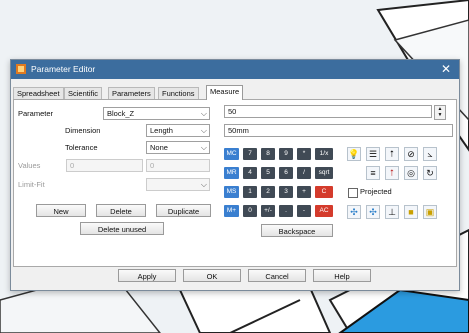 The width and height of the screenshot is (469, 333). What do you see at coordinates (83, 130) in the screenshot?
I see `dimension-label: Dimension` at bounding box center [83, 130].